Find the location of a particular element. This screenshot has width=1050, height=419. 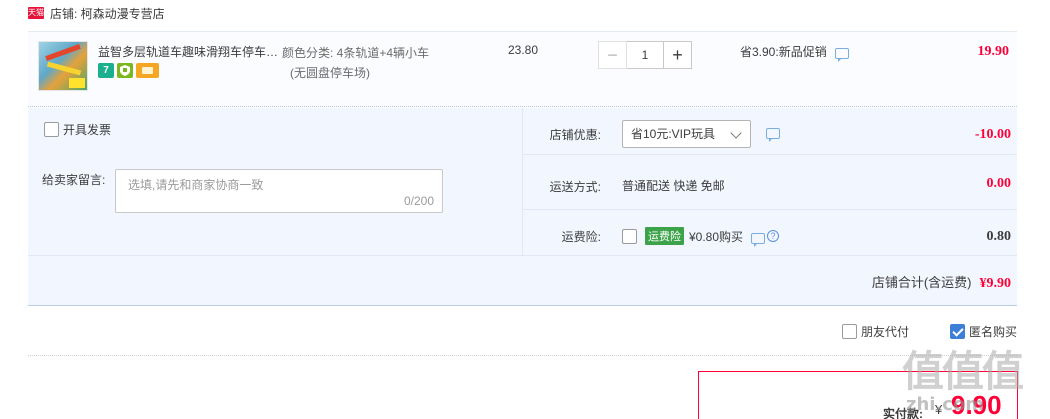

message-label: 给卖家留言: is located at coordinates (74, 180).